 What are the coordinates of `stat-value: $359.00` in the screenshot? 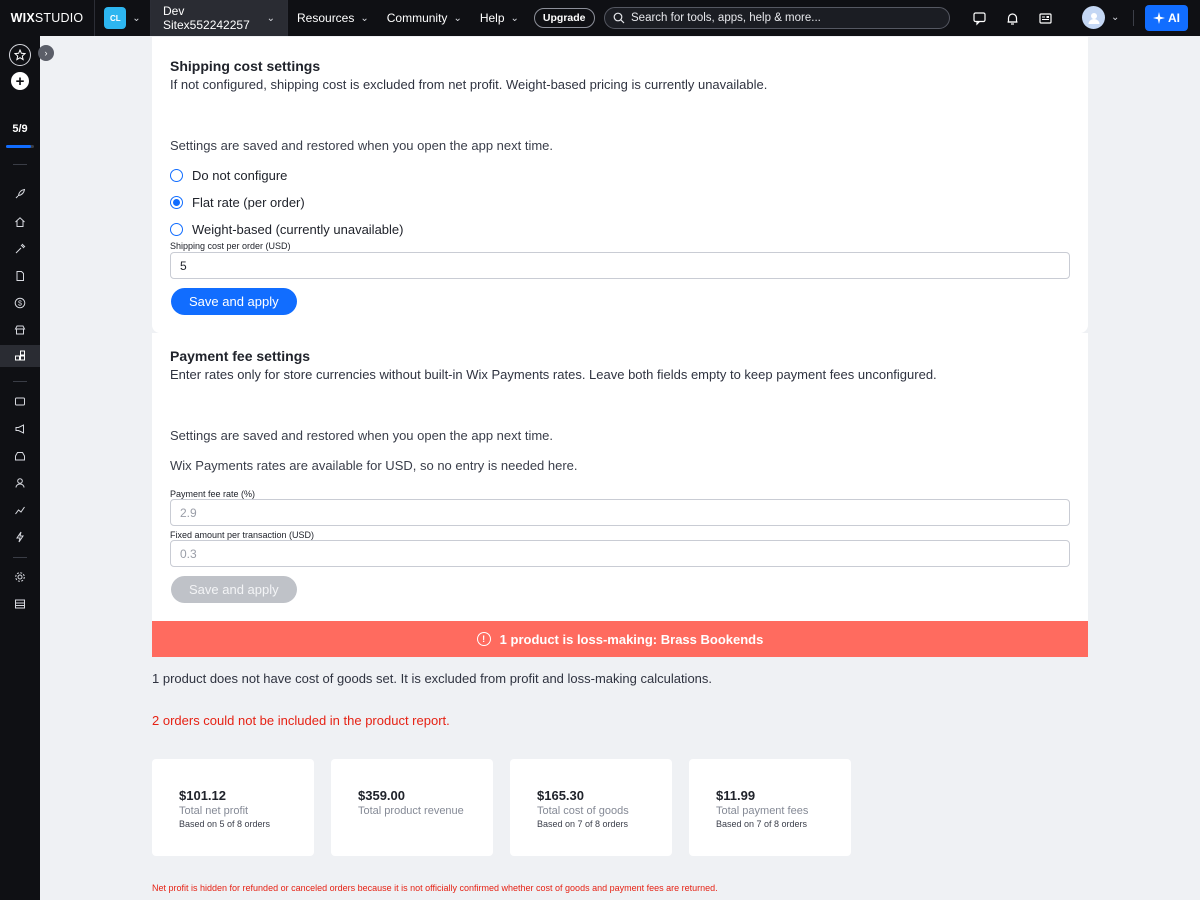 It's located at (381, 795).